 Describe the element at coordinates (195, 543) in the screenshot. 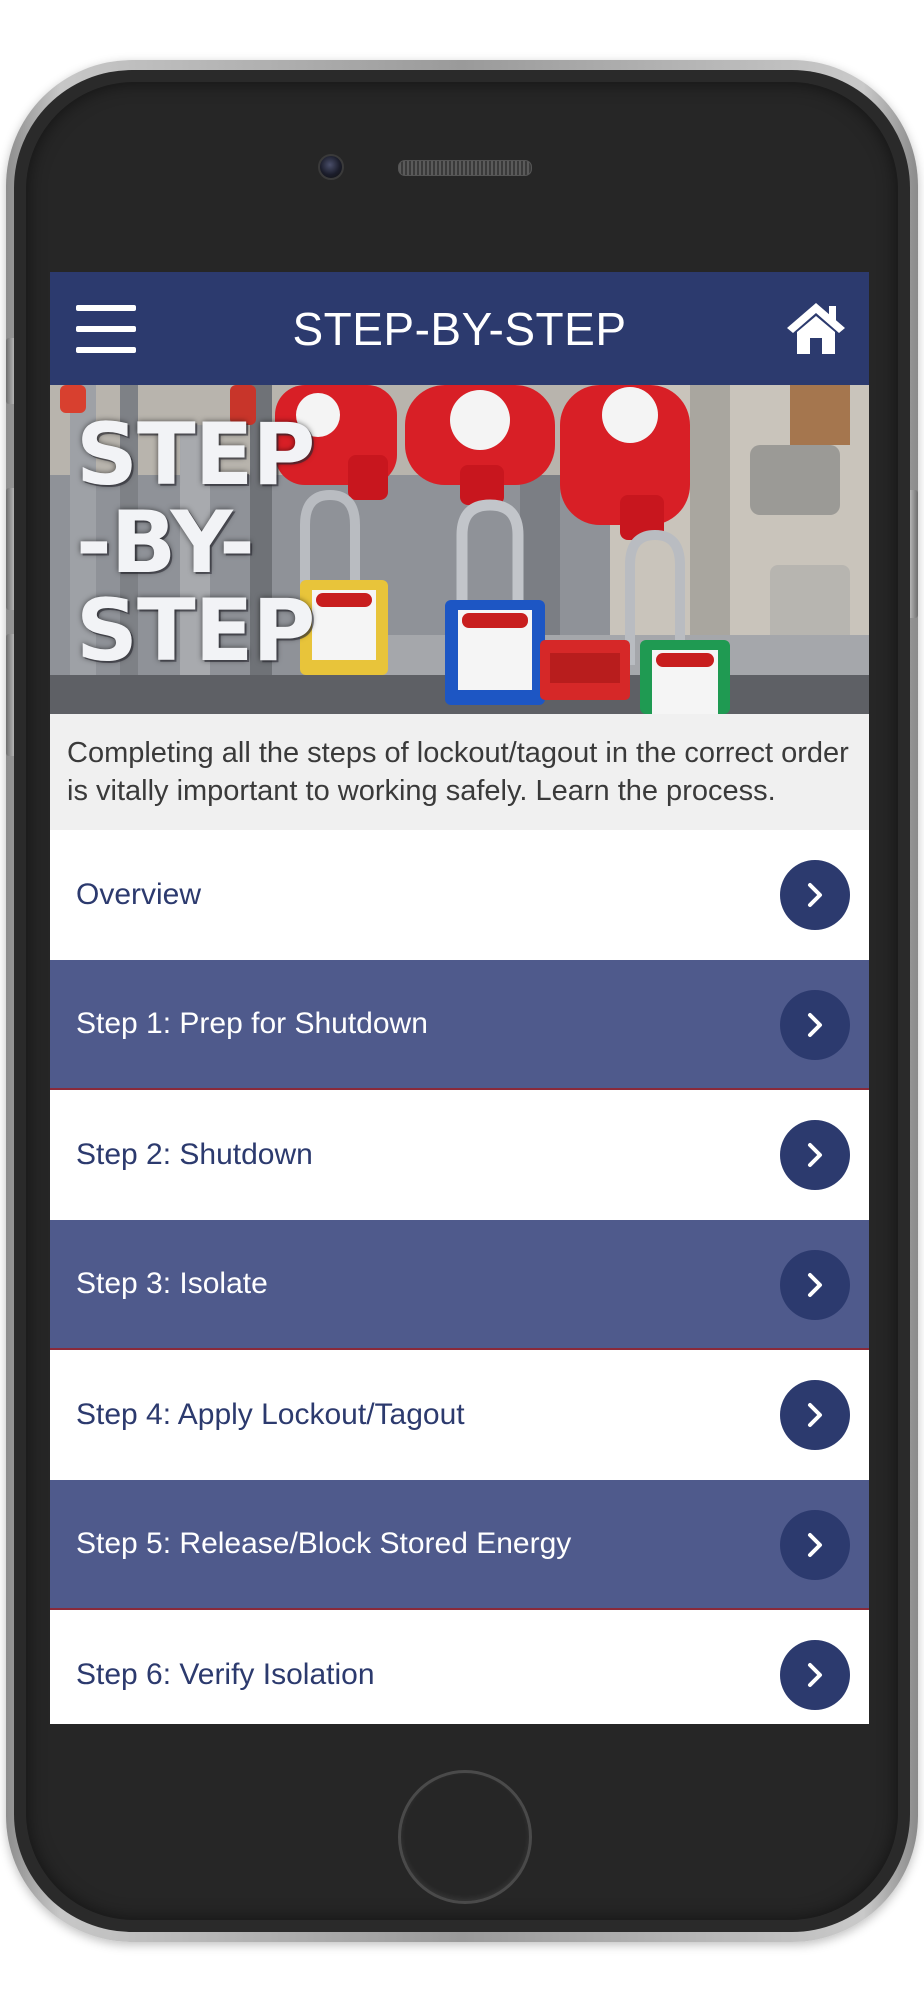

I see `hero-title: STEP -BY- STEP` at that location.